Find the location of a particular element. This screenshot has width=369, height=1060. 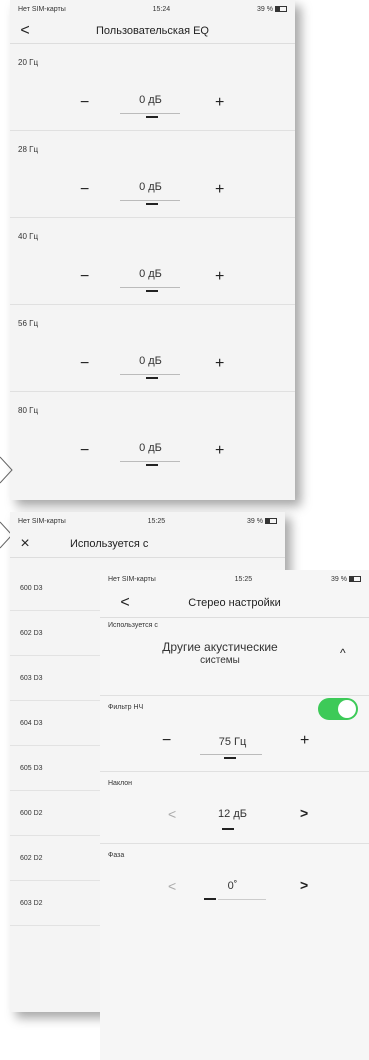

eq-band-row: 80 Гц − 0 дБ + is located at coordinates (152, 435).